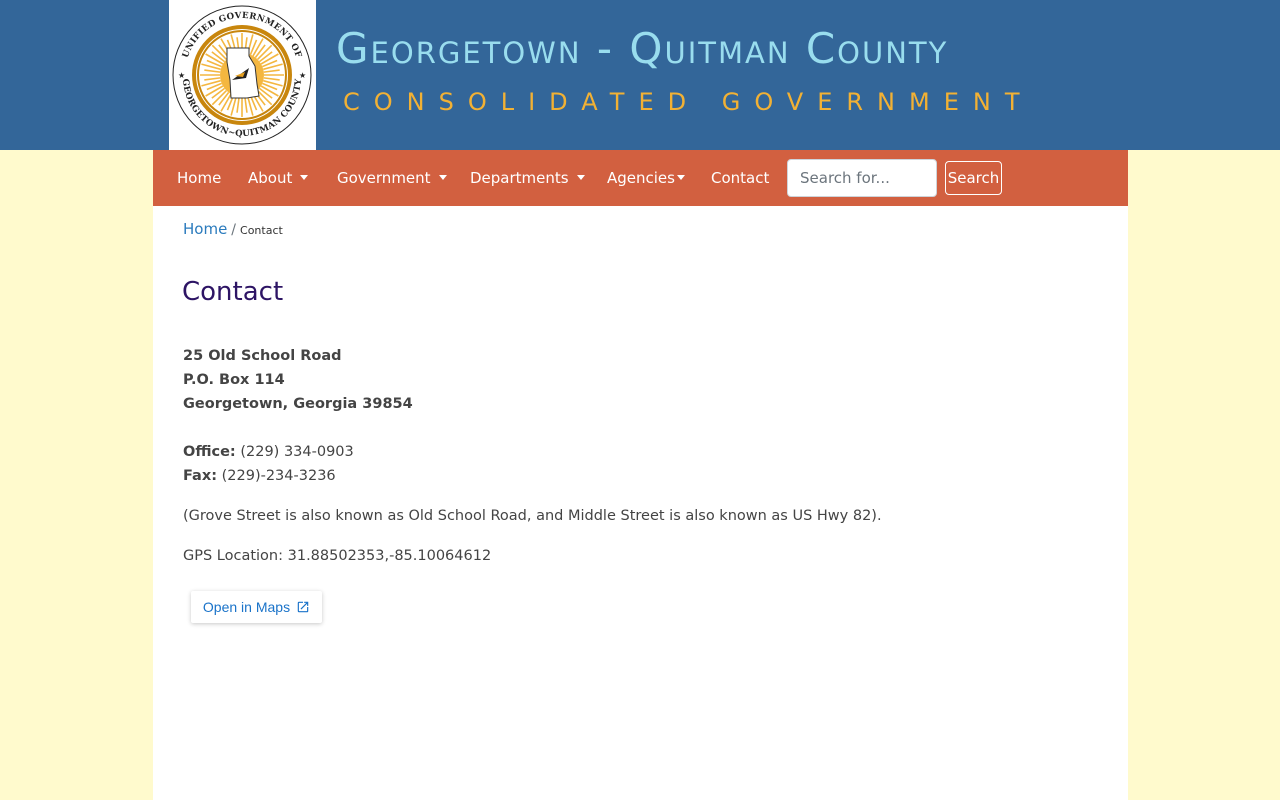 This screenshot has height=800, width=1280. I want to click on search-input, so click(862, 178).